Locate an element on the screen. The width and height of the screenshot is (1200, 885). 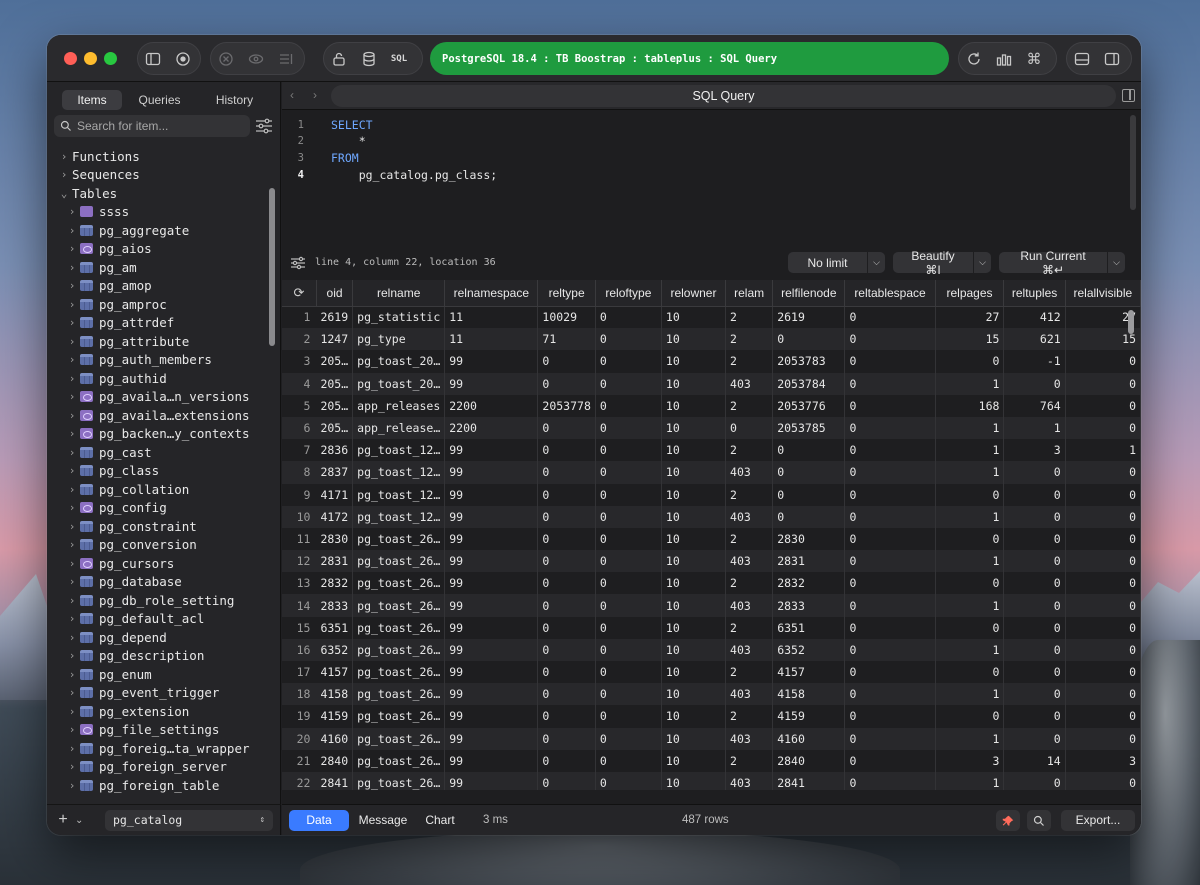
table-cell: 2053784 is located at coordinates (809, 383).